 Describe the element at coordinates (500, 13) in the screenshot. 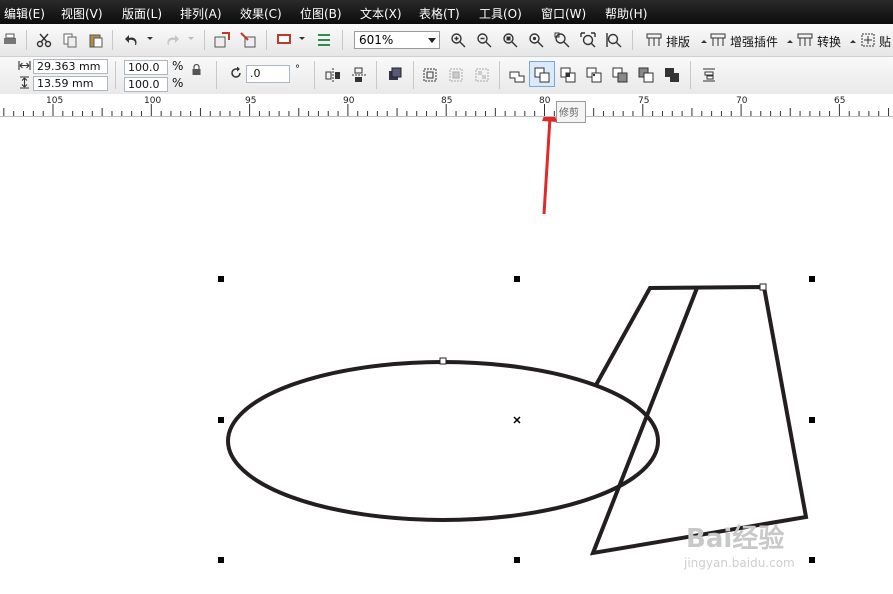

I see `menu-tools: 工具(O)` at that location.